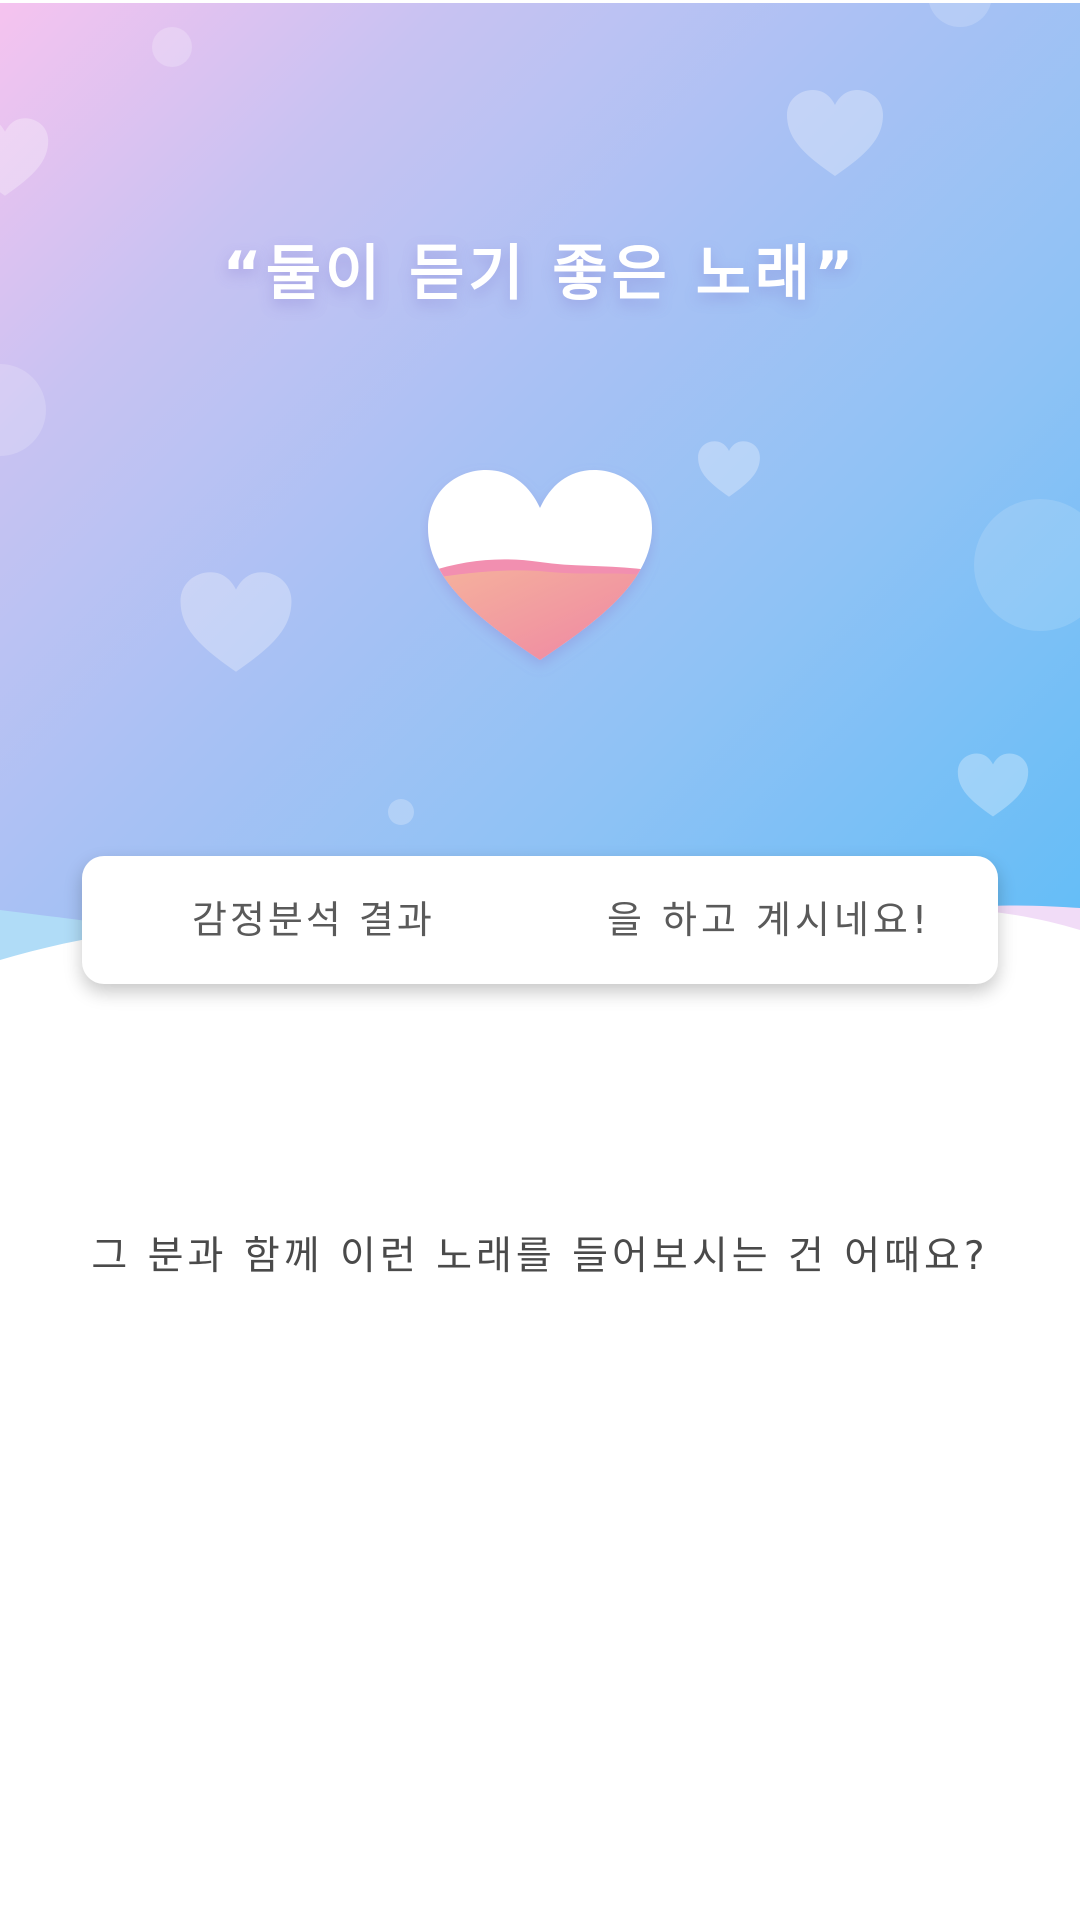 The image size is (1080, 1923). I want to click on hero-bottom-wave, so click(540, 932).